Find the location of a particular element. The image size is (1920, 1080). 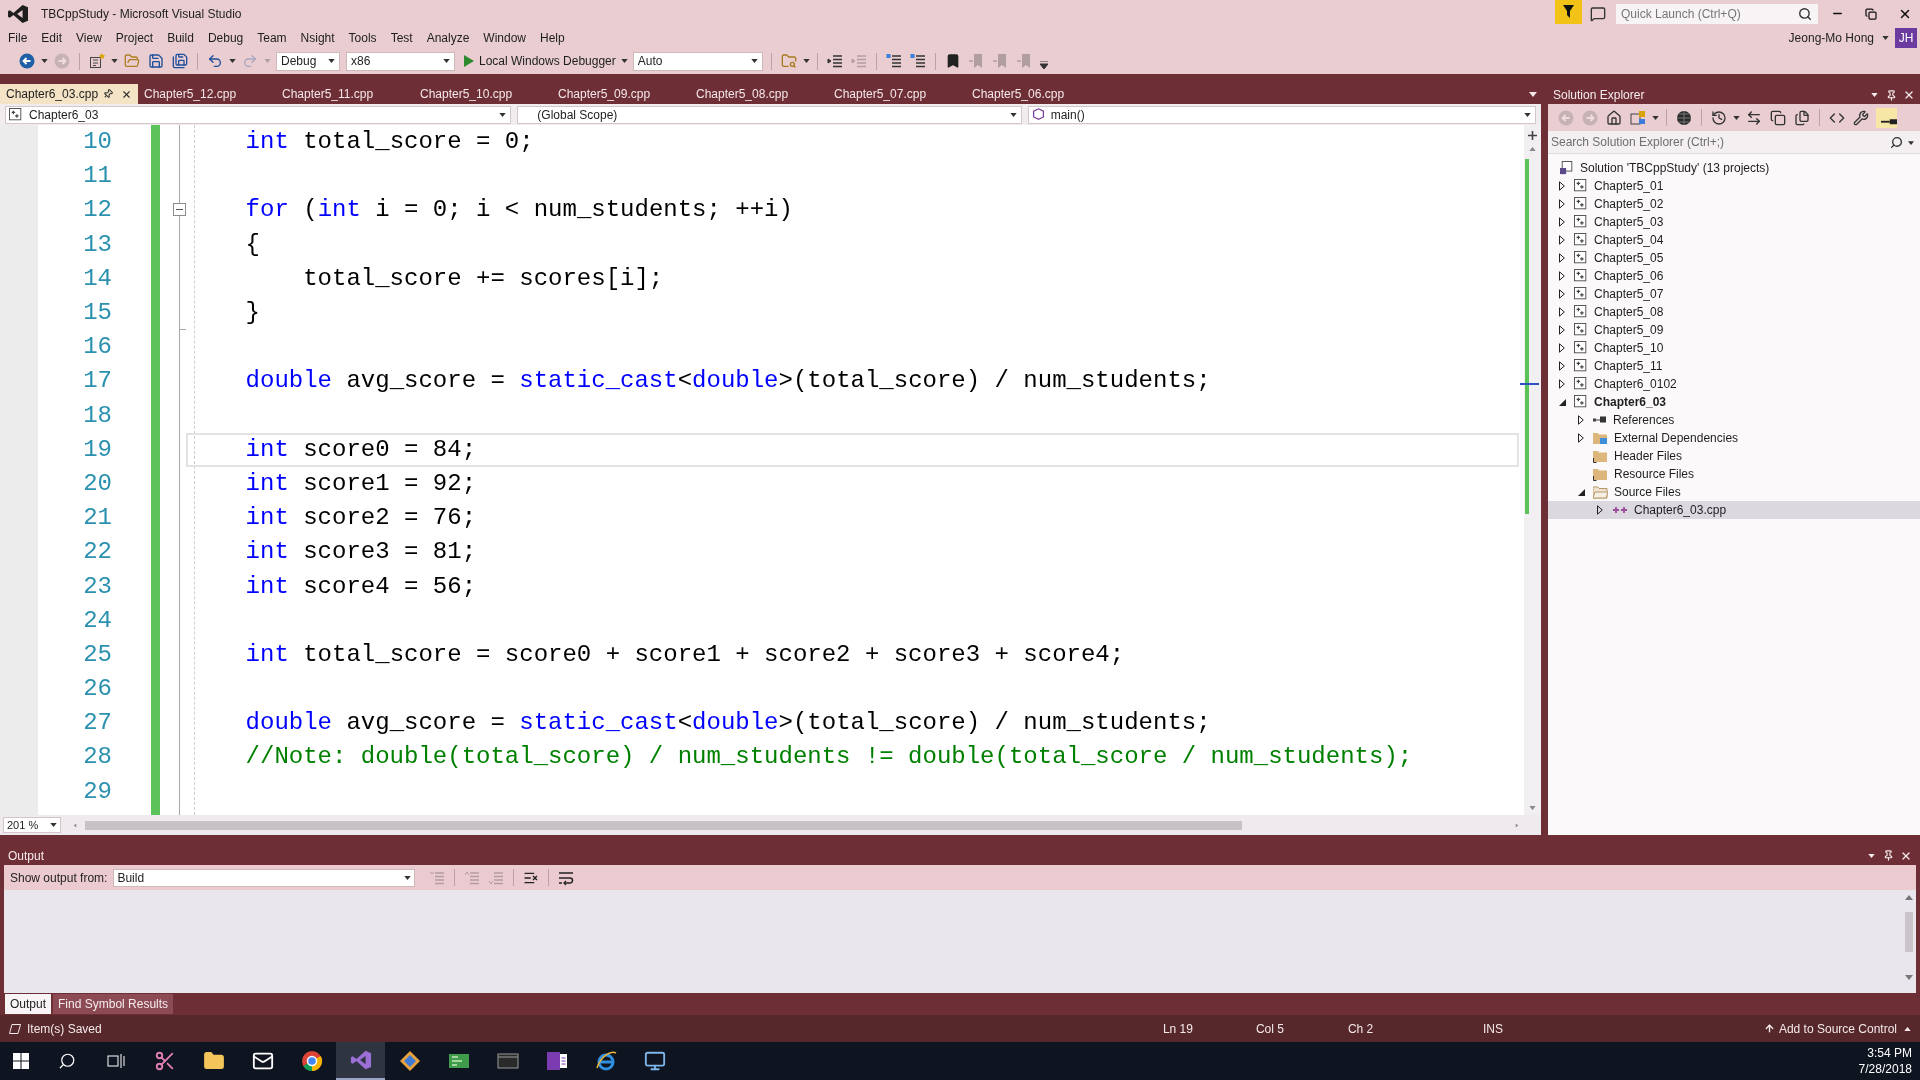

outdent-icon is located at coordinates (834, 61).